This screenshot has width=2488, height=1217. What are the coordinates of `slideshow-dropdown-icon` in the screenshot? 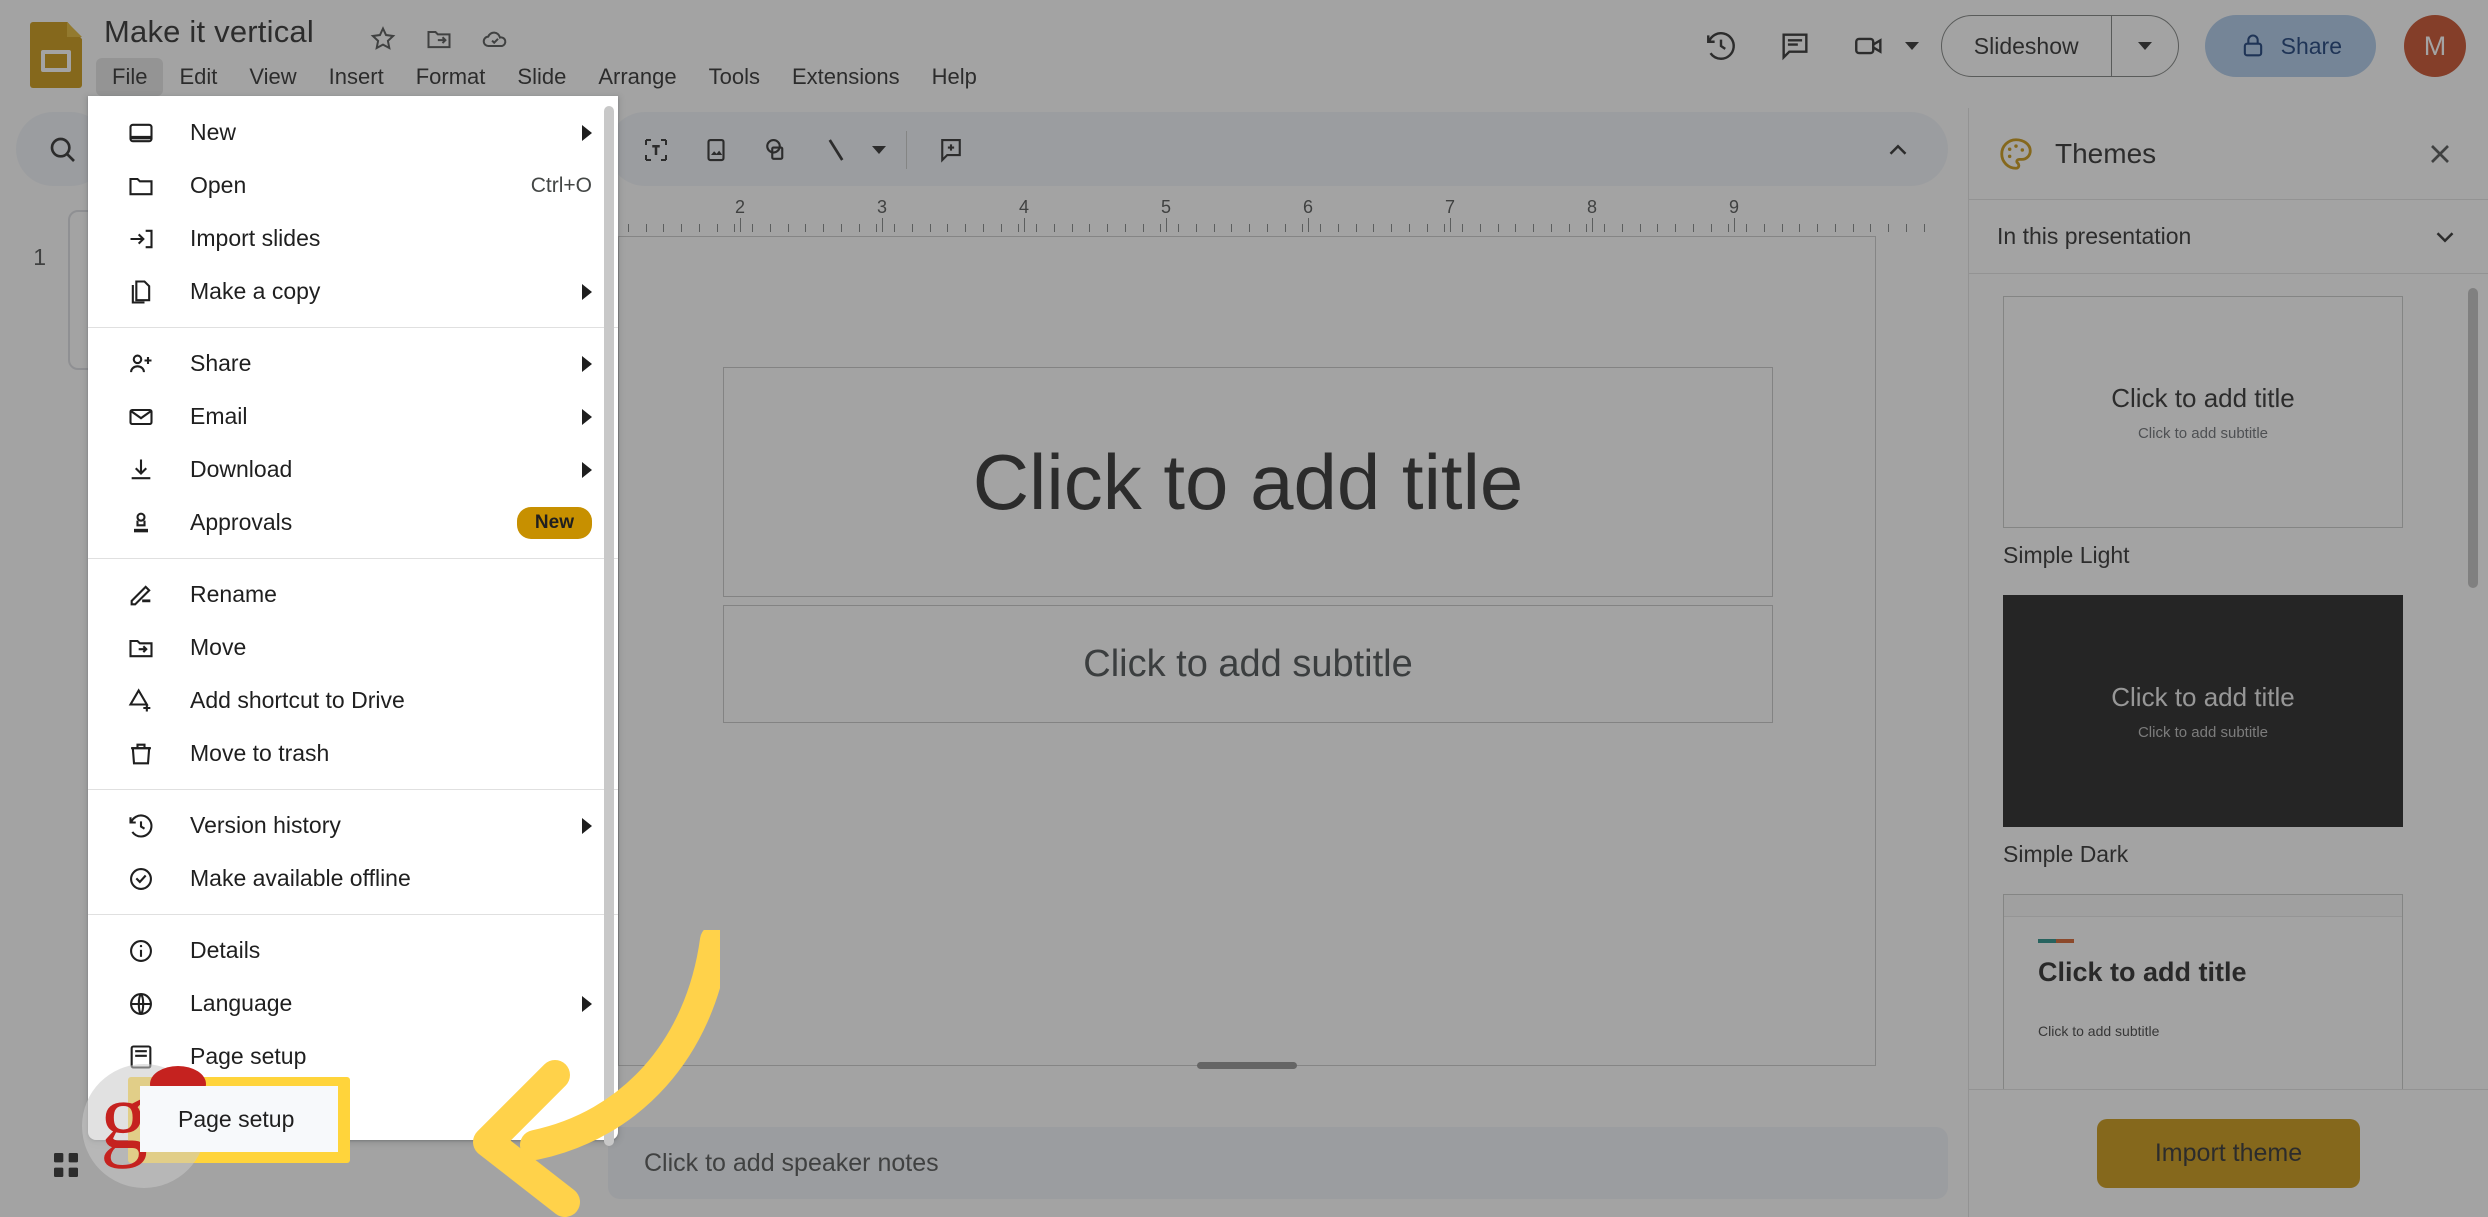 It's located at (2145, 46).